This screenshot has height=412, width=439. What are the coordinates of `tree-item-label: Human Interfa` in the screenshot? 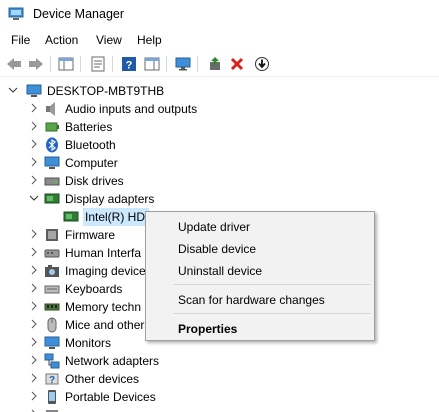 It's located at (103, 253).